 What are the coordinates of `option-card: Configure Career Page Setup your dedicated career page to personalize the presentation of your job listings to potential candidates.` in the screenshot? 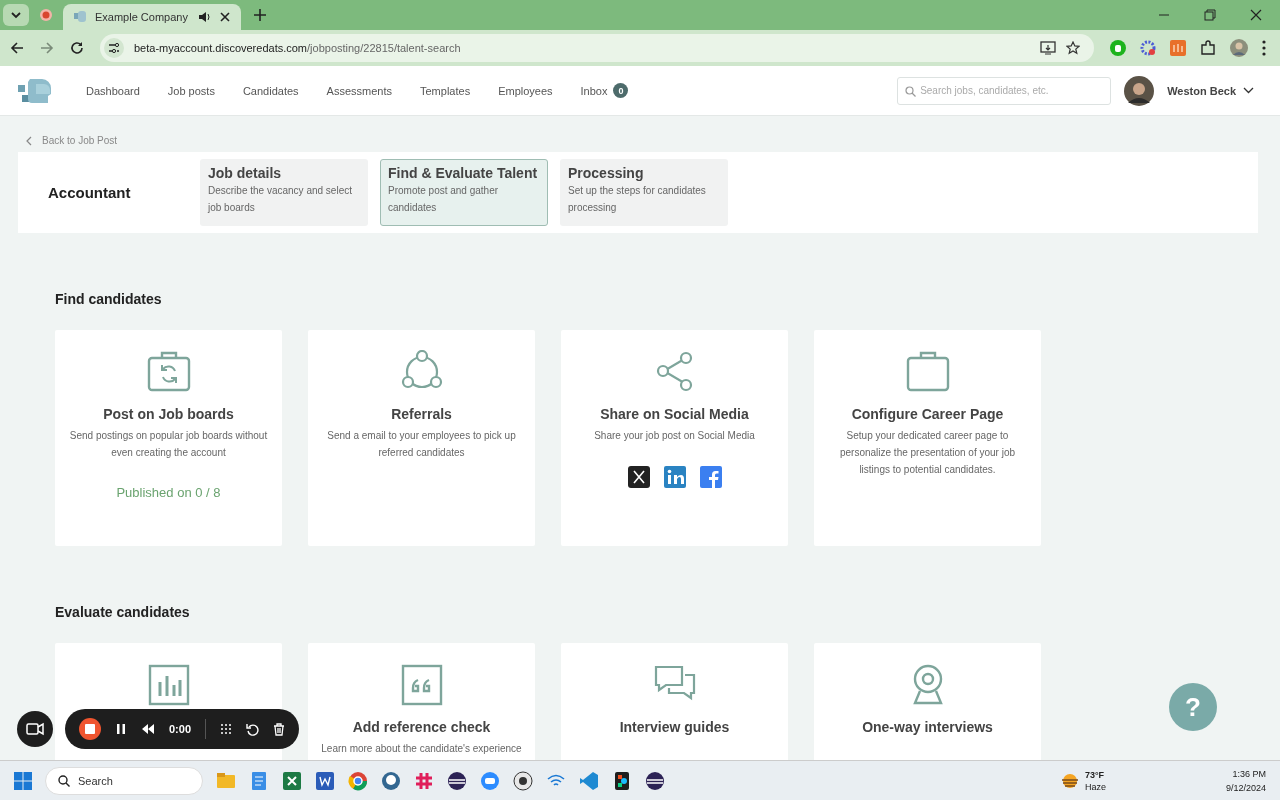 It's located at (927, 438).